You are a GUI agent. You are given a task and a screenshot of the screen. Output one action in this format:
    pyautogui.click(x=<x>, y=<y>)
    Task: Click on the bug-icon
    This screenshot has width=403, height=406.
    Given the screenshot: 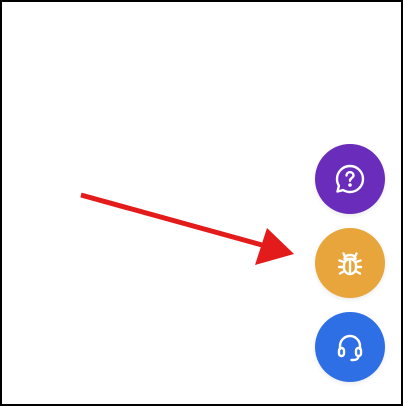 What is the action you would take?
    pyautogui.click(x=350, y=263)
    